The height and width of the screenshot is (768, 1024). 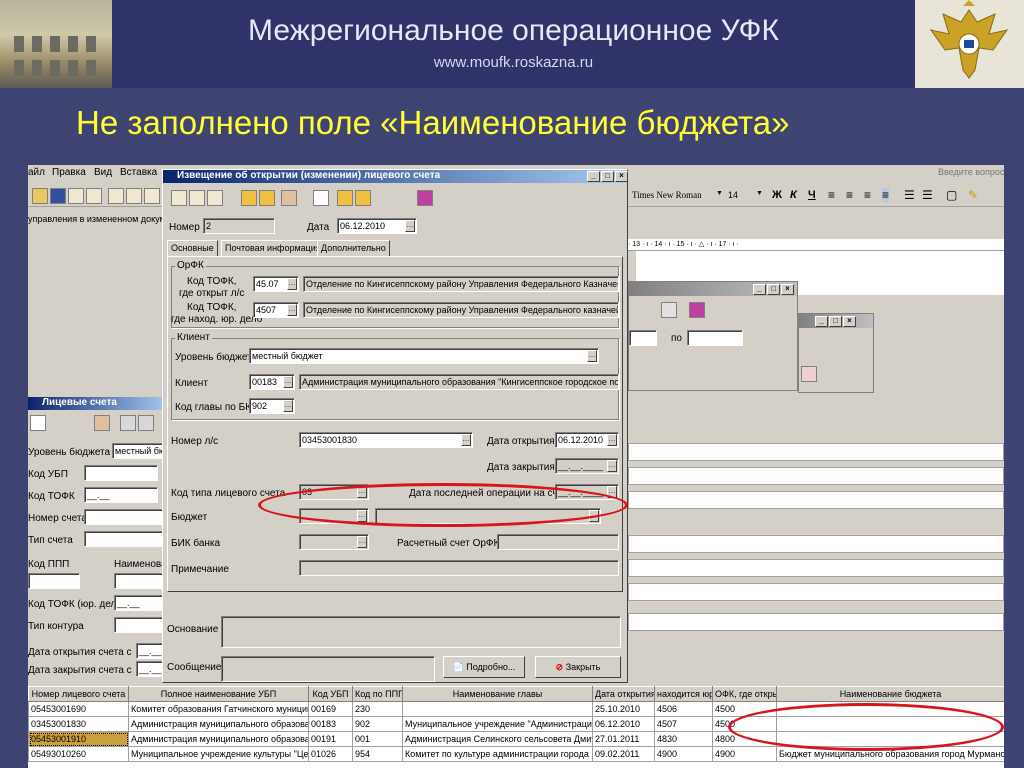 I want to click on align-right-icon: ≡, so click(x=867, y=195).